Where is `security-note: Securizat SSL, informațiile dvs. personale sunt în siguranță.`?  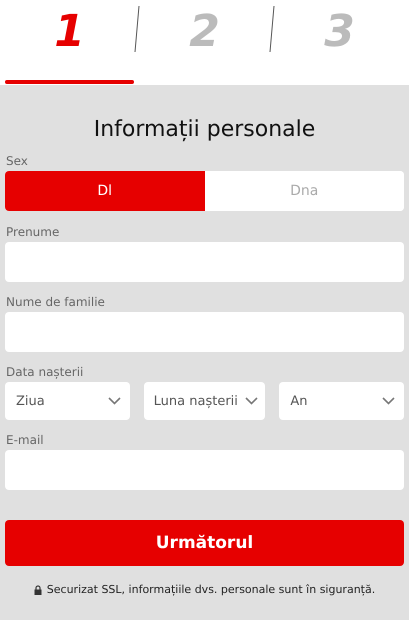
security-note: Securizat SSL, informațiile dvs. personale sunt în siguranță. is located at coordinates (211, 589).